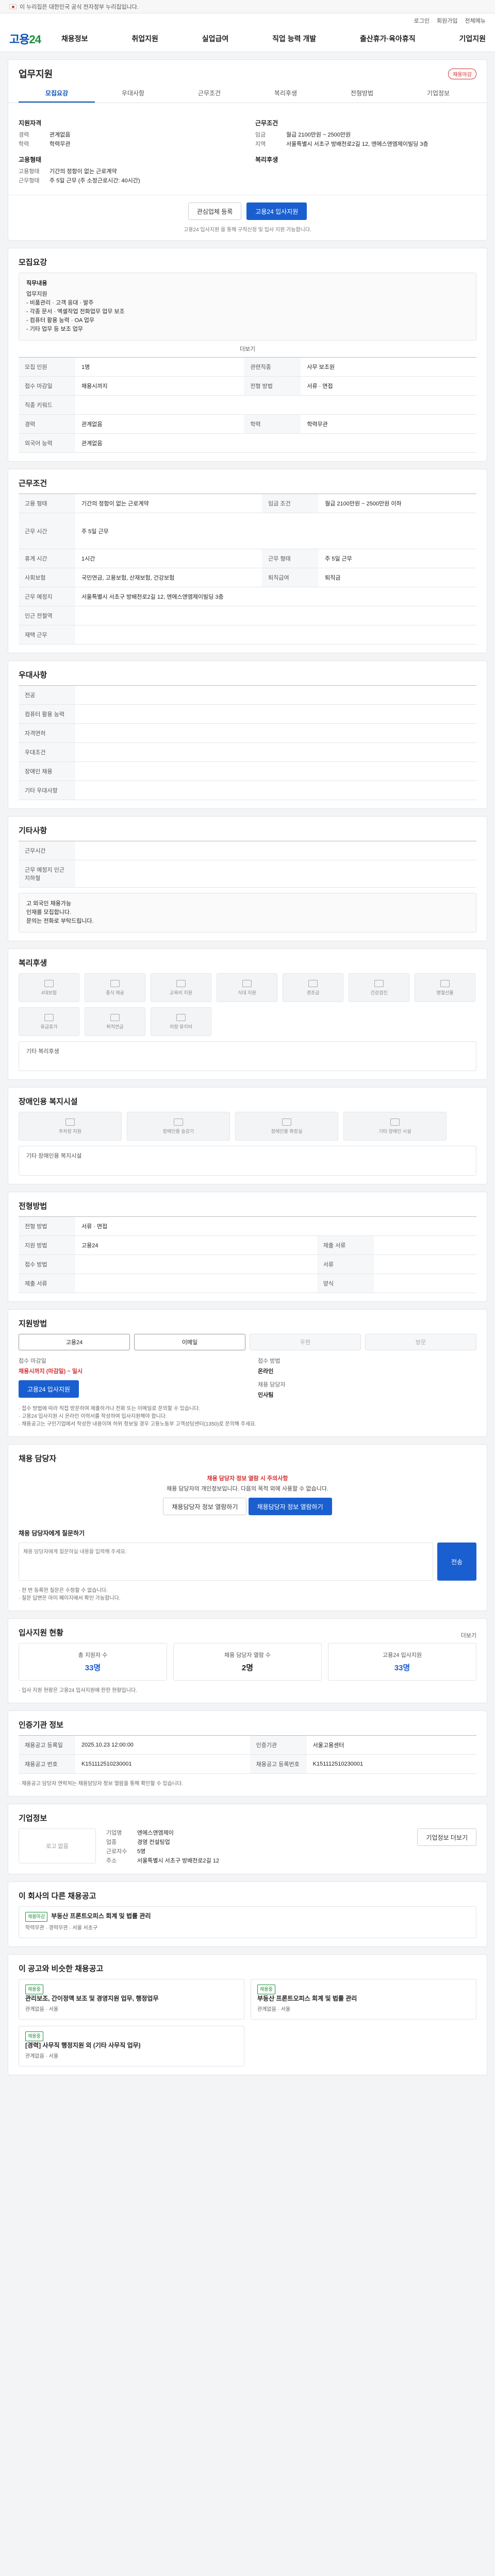 The width and height of the screenshot is (495, 2576). What do you see at coordinates (456, 1562) in the screenshot?
I see `question-submit-button: 전송` at bounding box center [456, 1562].